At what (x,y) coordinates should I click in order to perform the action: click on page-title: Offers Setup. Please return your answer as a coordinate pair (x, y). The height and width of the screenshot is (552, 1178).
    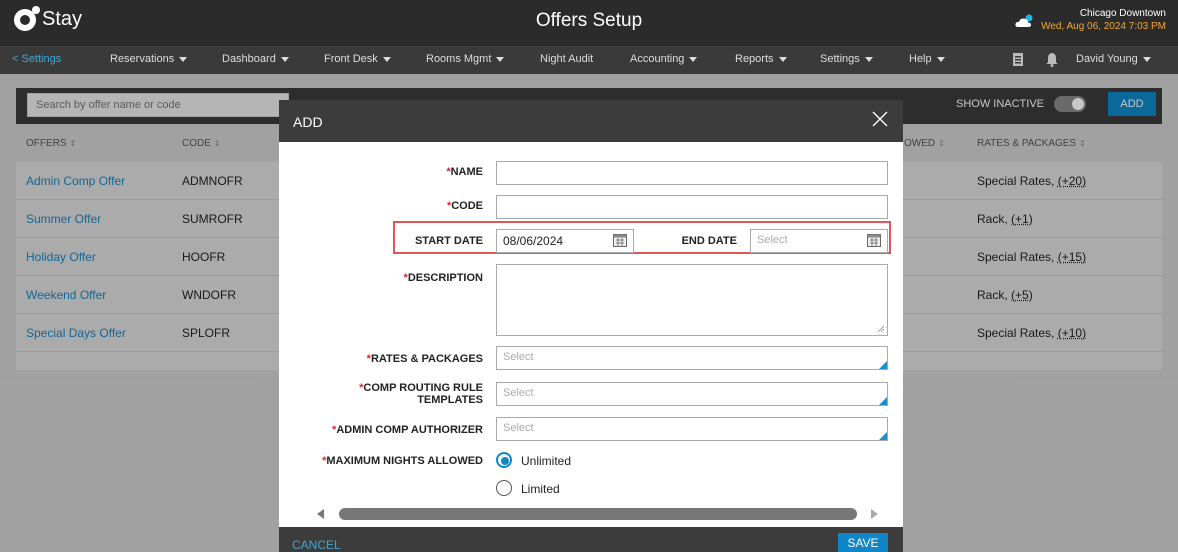
    Looking at the image, I should click on (589, 20).